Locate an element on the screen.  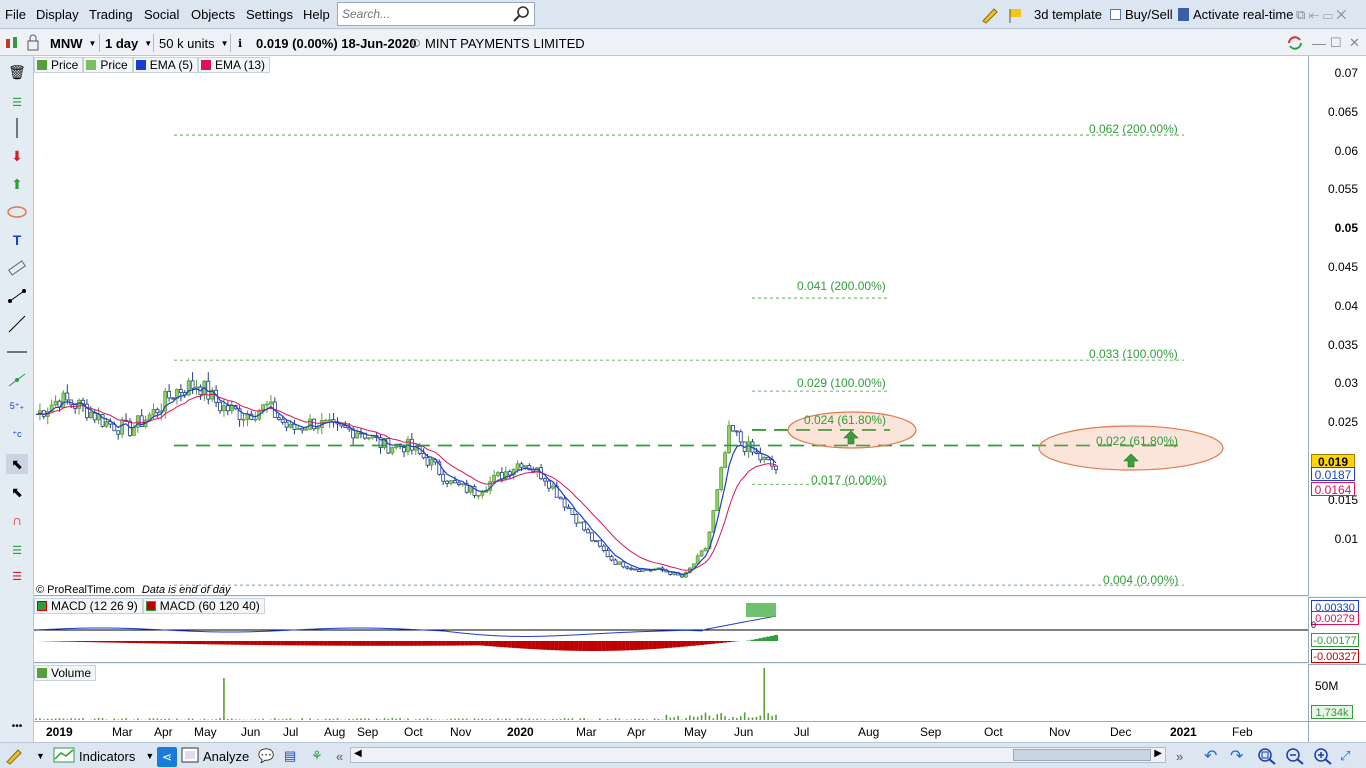
info-icon: ℹ is located at coordinates (240, 43).